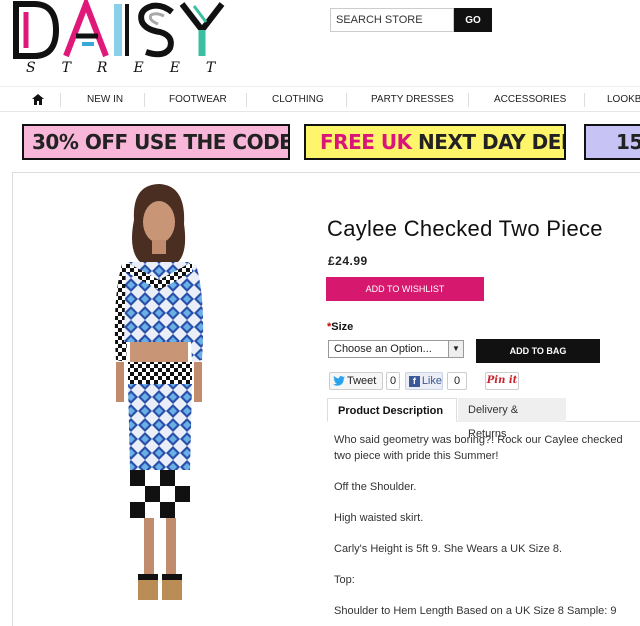 The image size is (640, 626). I want to click on promo-delivery-text: NEXT DAY DELIVERY*, so click(491, 142).